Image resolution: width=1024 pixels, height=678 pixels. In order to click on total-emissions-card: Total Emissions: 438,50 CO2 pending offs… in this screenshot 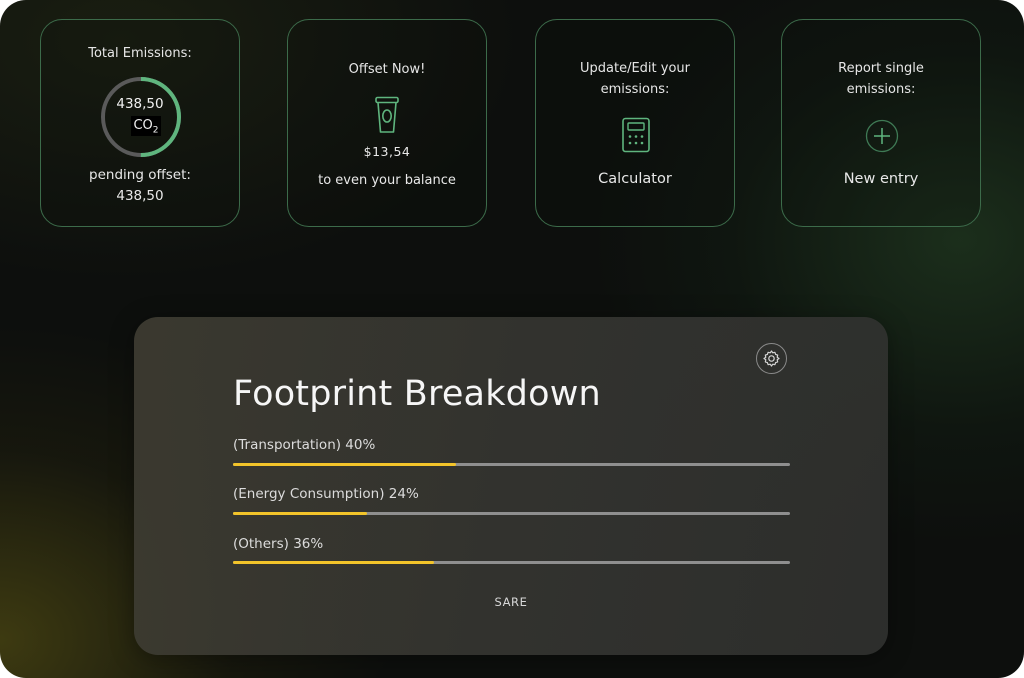, I will do `click(140, 123)`.